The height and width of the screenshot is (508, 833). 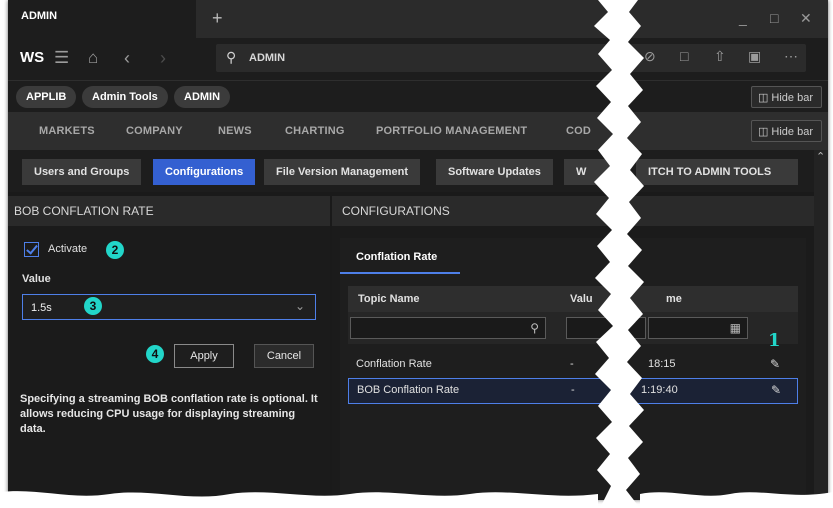 What do you see at coordinates (125, 97) in the screenshot?
I see `chip-admin-tools: Admin Tools` at bounding box center [125, 97].